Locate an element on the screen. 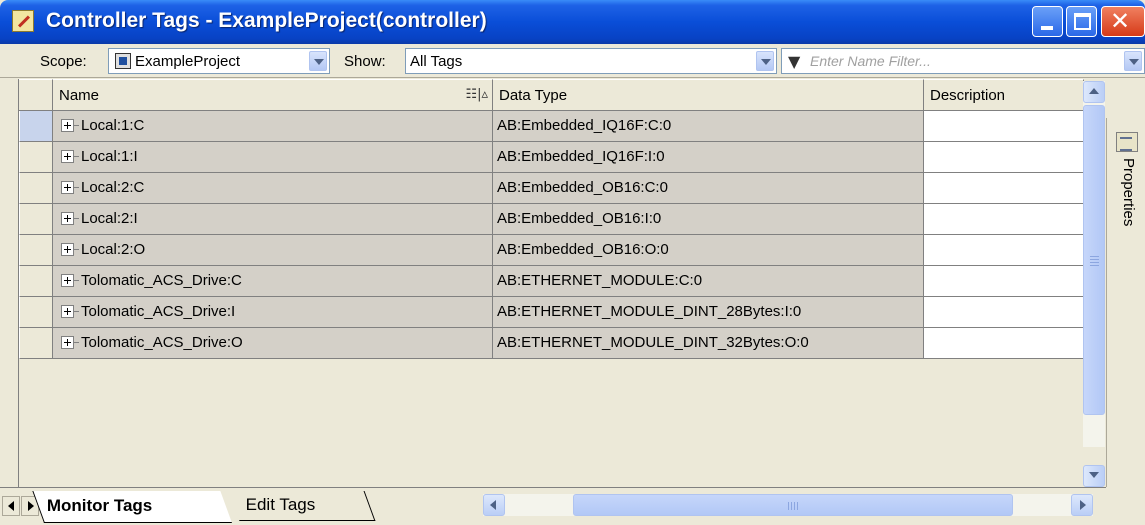 This screenshot has height=525, width=1145. properties-tab-label: Properties is located at coordinates (1128, 192).